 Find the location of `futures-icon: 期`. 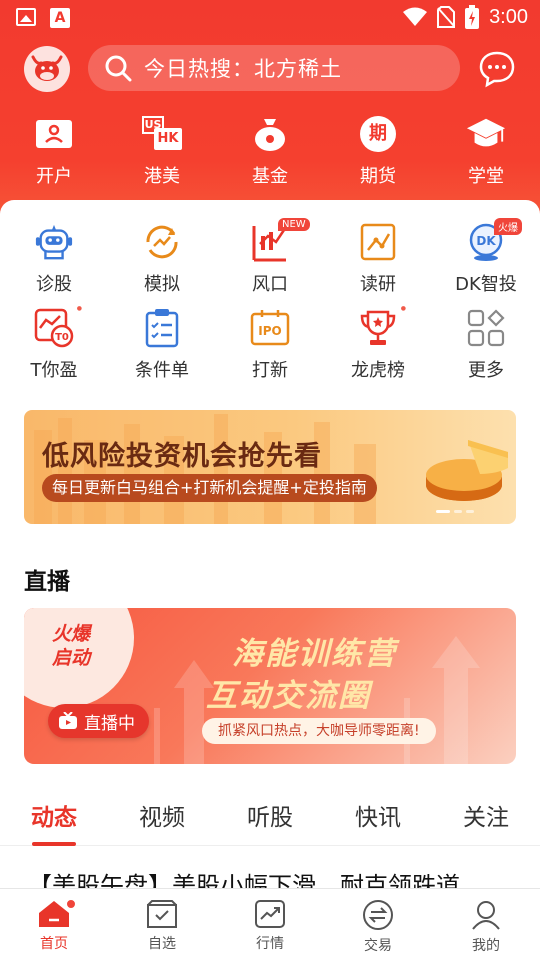

futures-icon: 期 is located at coordinates (378, 134).